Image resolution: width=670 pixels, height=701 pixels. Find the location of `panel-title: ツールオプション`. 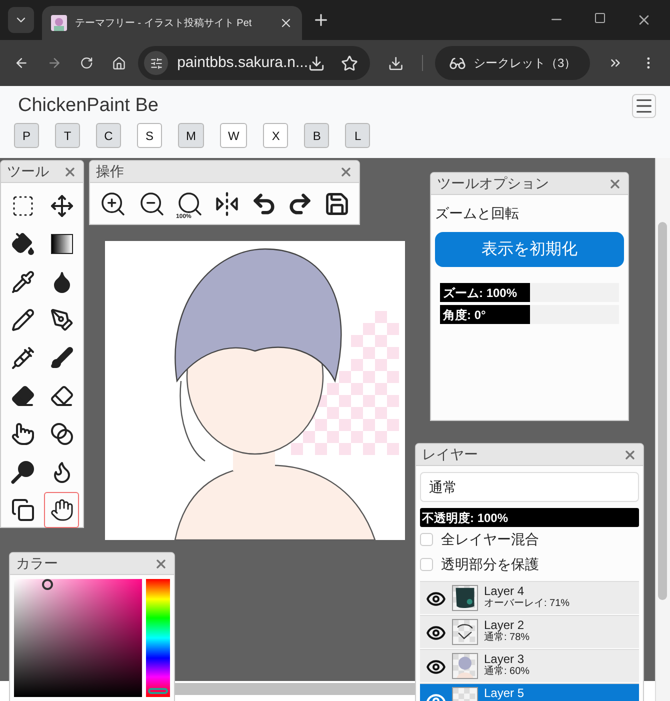

panel-title: ツールオプション is located at coordinates (493, 183).